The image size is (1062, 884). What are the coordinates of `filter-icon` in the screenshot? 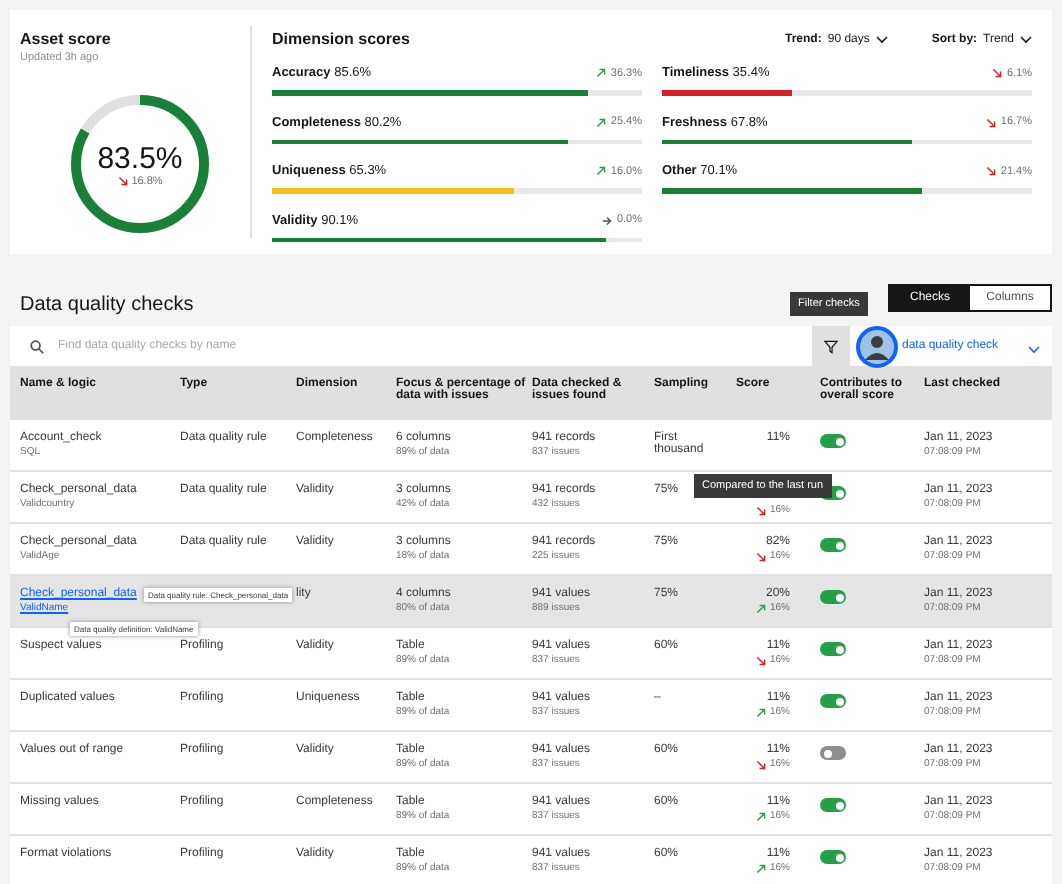 It's located at (831, 346).